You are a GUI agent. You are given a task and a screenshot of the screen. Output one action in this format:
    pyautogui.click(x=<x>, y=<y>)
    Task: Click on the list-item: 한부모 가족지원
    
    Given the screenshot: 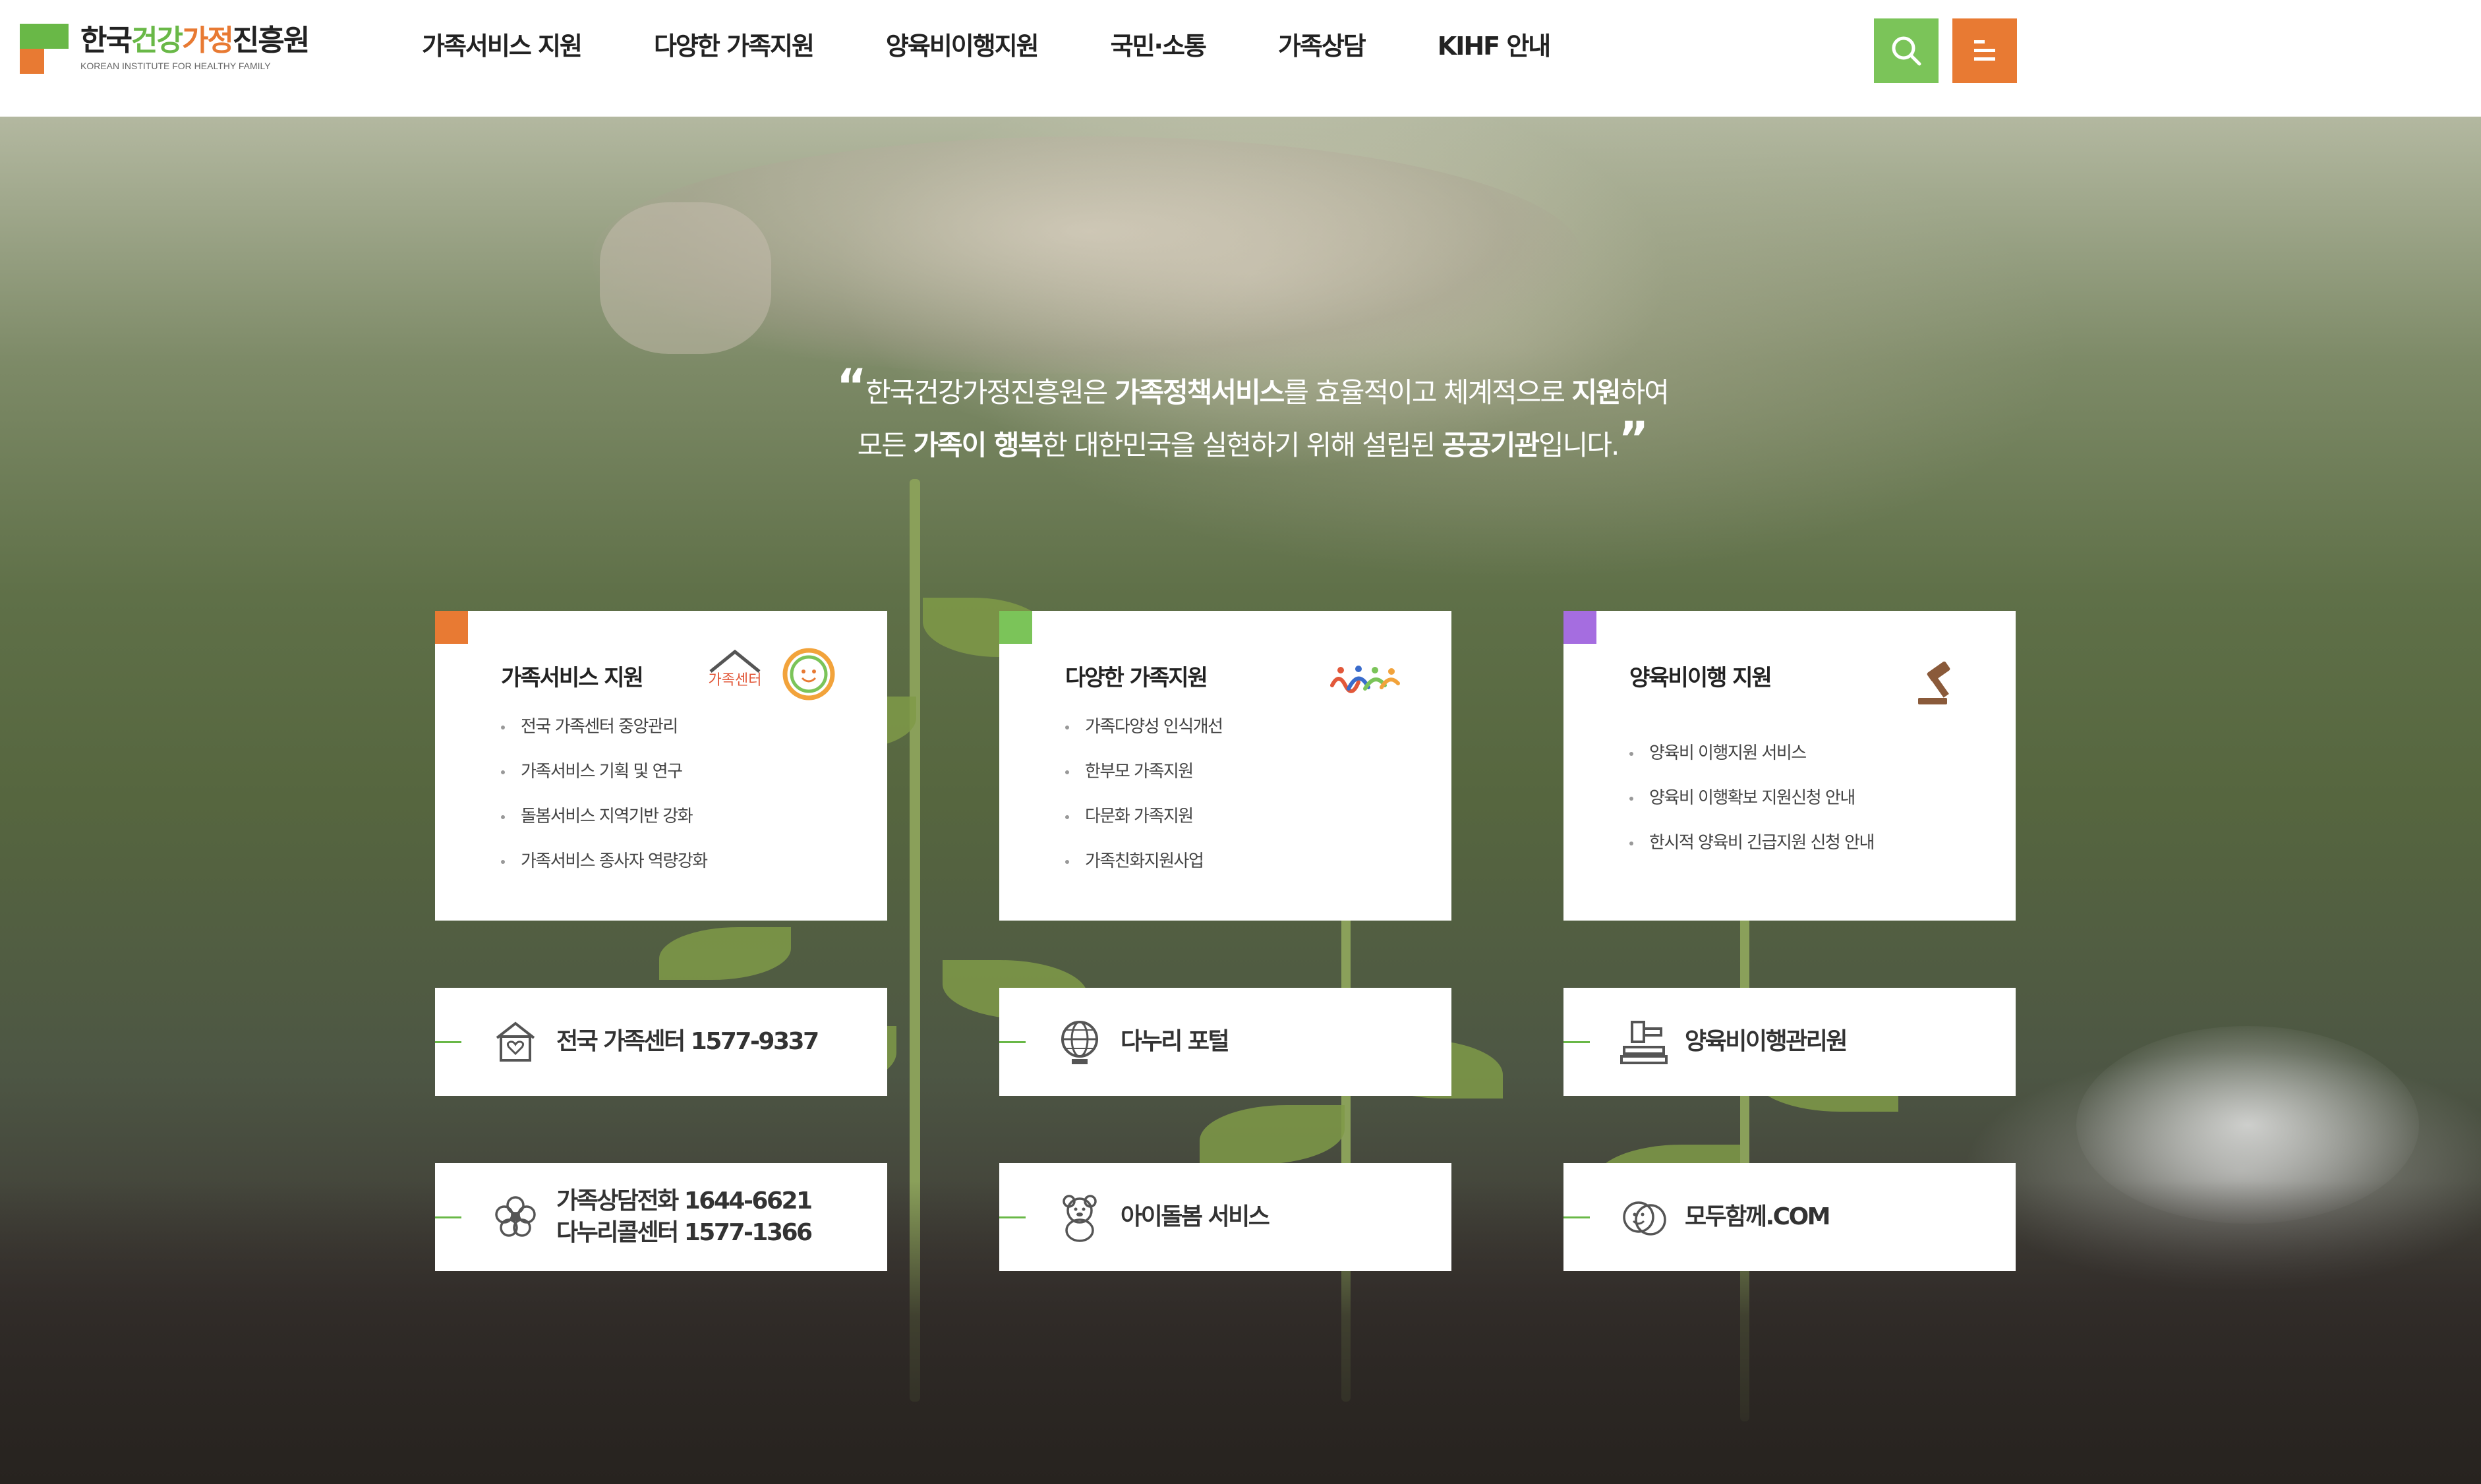 What is the action you would take?
    pyautogui.click(x=1144, y=772)
    